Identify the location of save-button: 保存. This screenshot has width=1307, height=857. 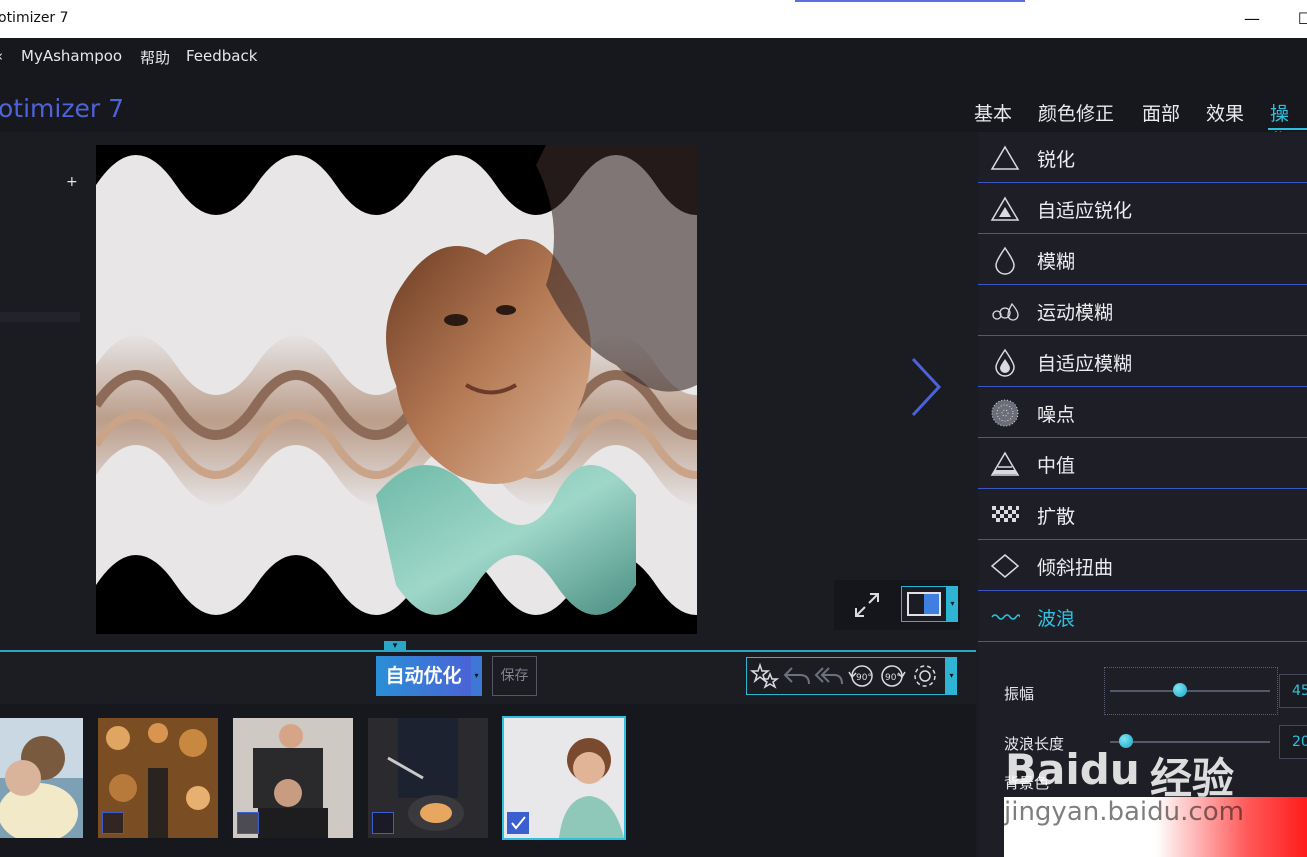
(514, 676).